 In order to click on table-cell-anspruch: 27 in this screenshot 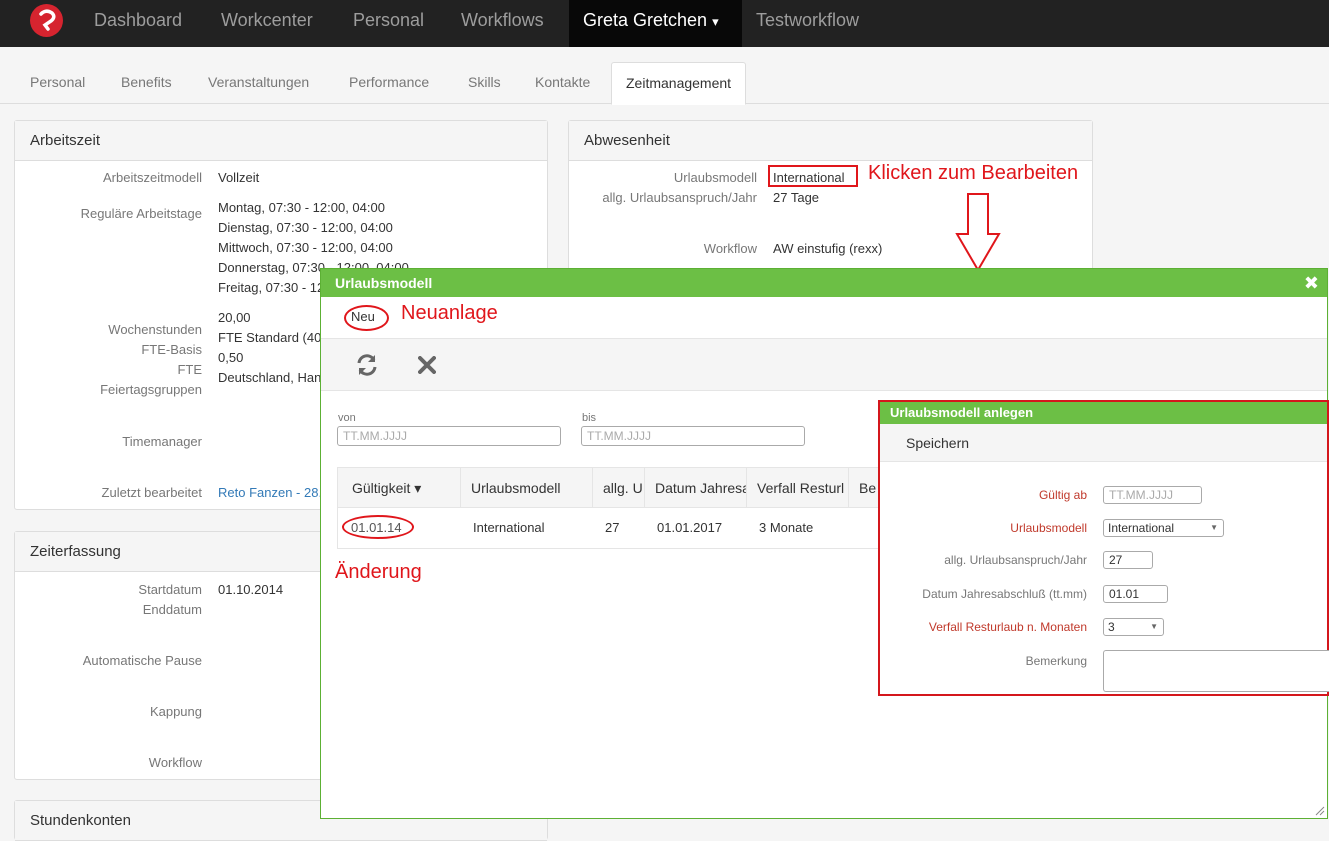, I will do `click(612, 527)`.